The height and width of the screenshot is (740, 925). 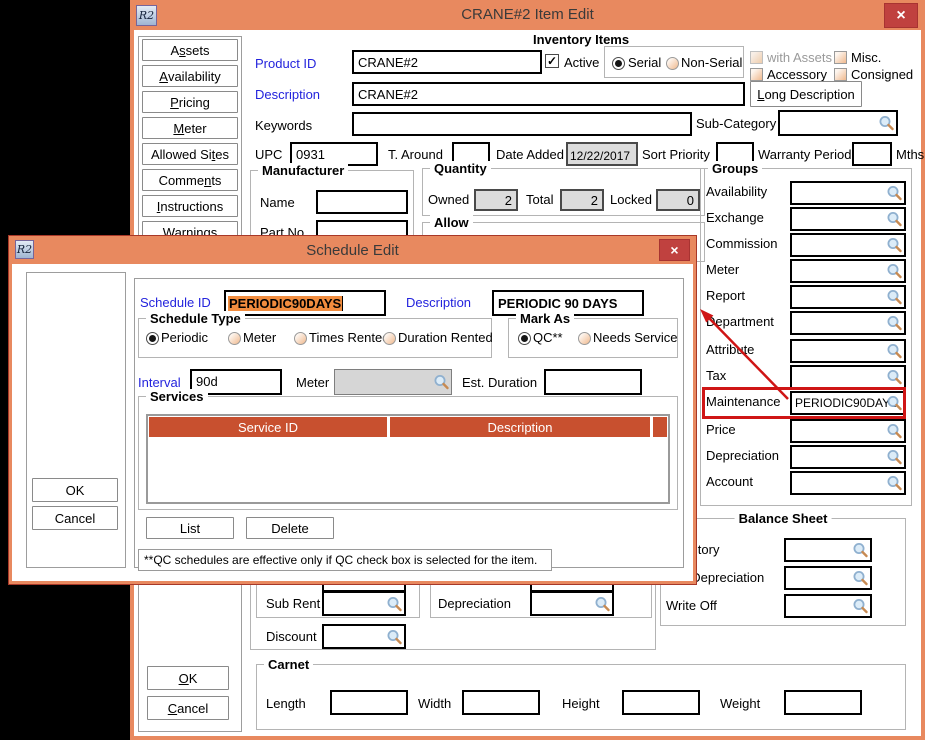 What do you see at coordinates (313, 382) in the screenshot?
I see `meter-label: Meter` at bounding box center [313, 382].